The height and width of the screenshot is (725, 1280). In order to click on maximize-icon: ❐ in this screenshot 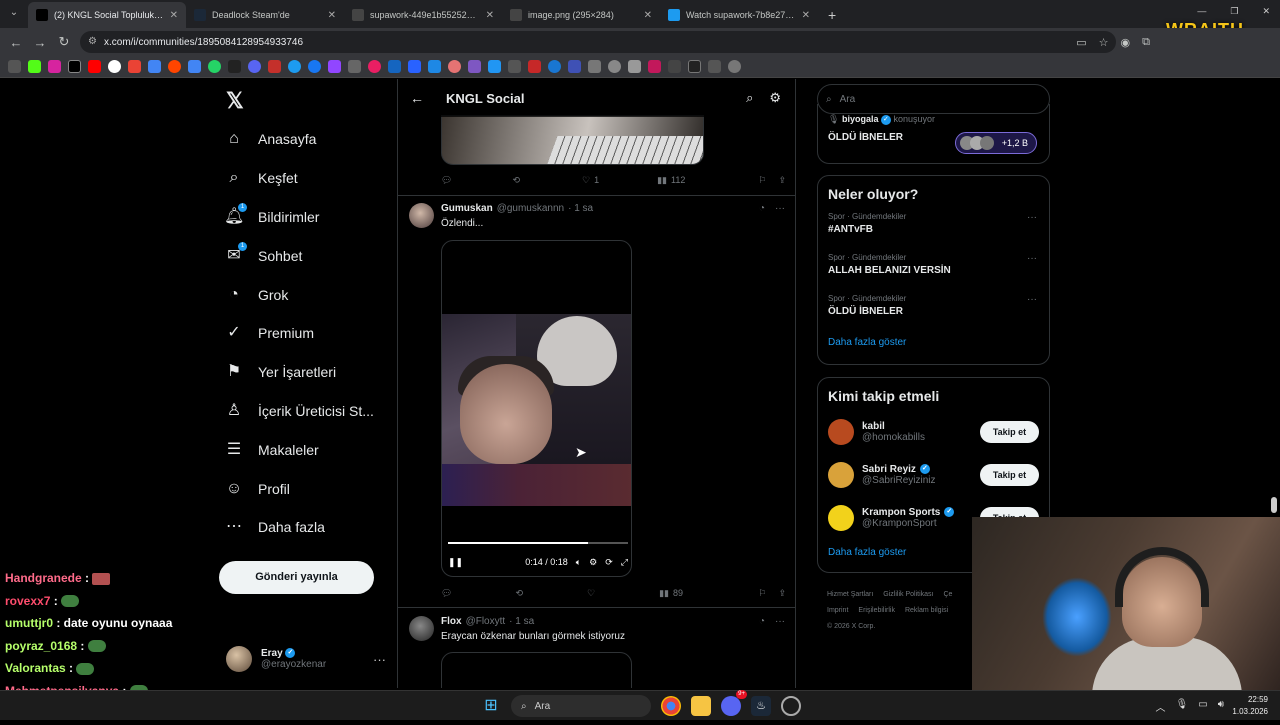, I will do `click(1234, 11)`.